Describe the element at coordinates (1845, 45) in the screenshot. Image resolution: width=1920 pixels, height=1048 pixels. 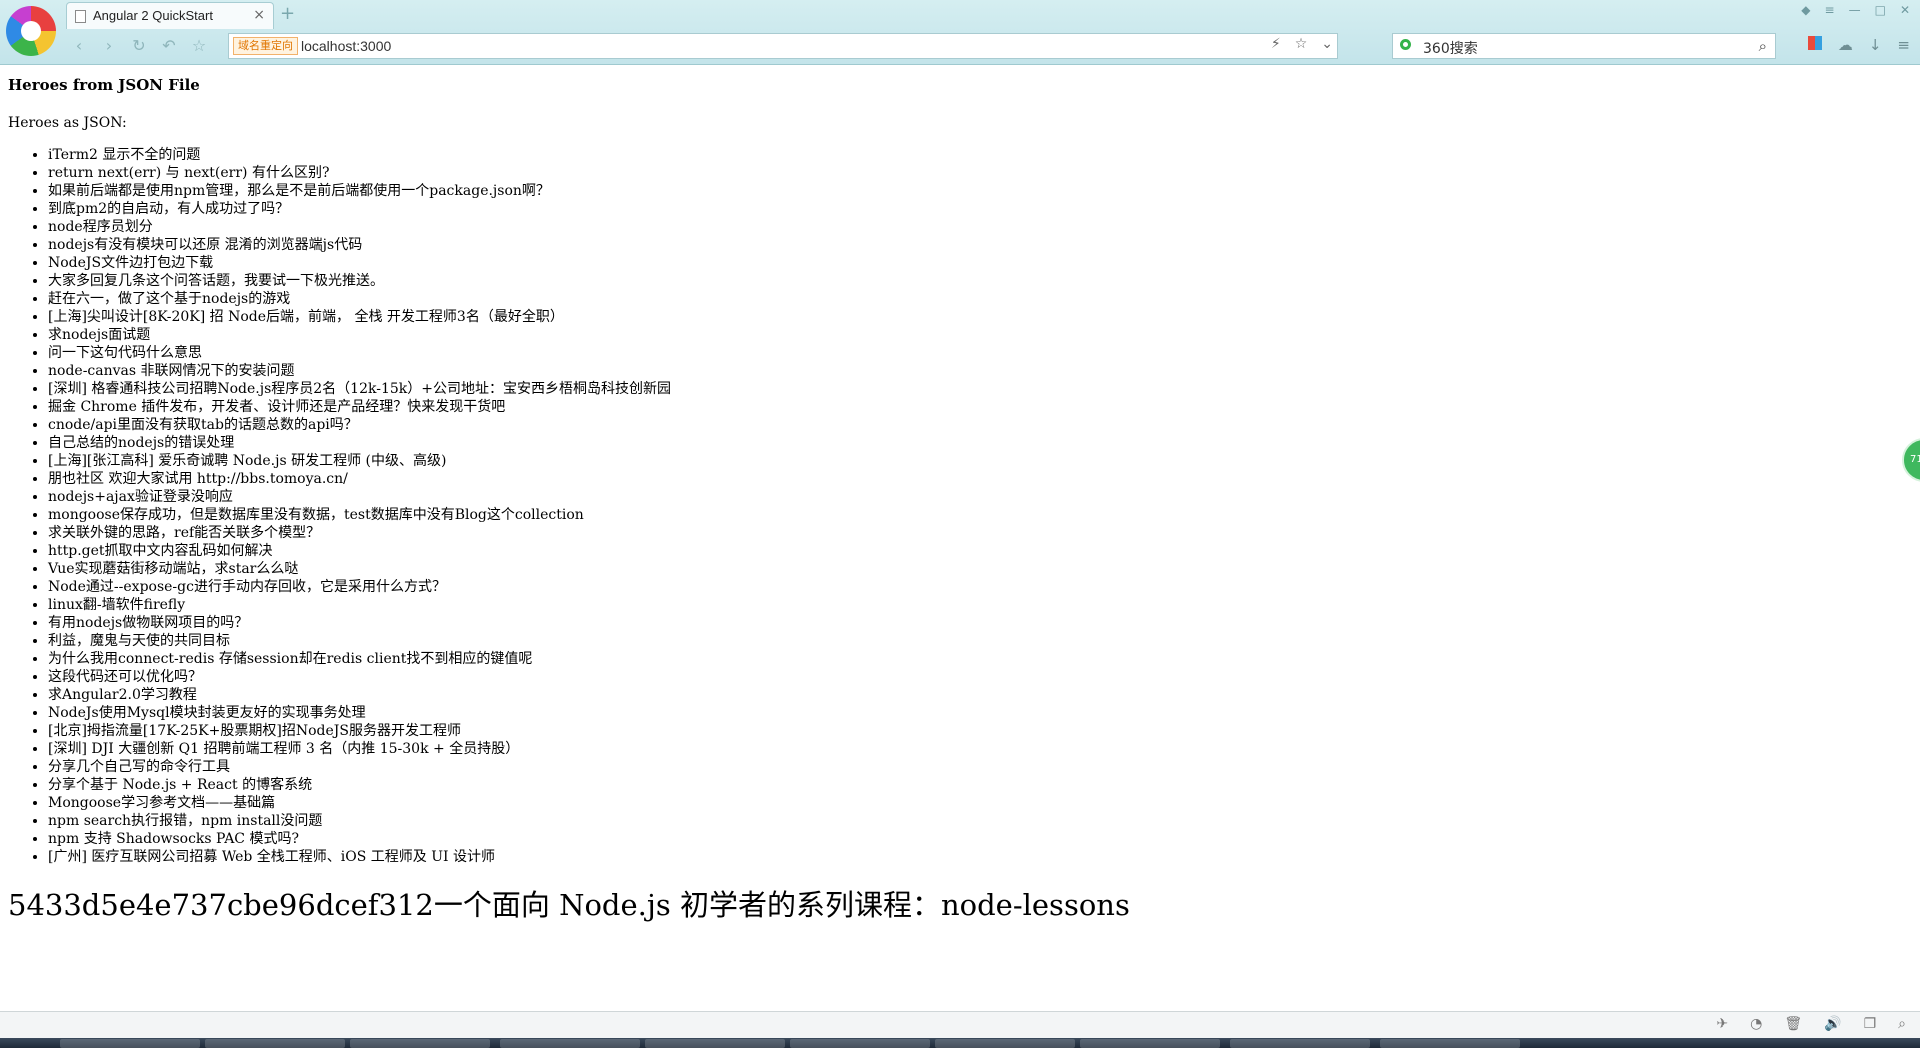
I see `cloud-icon: ☁` at that location.